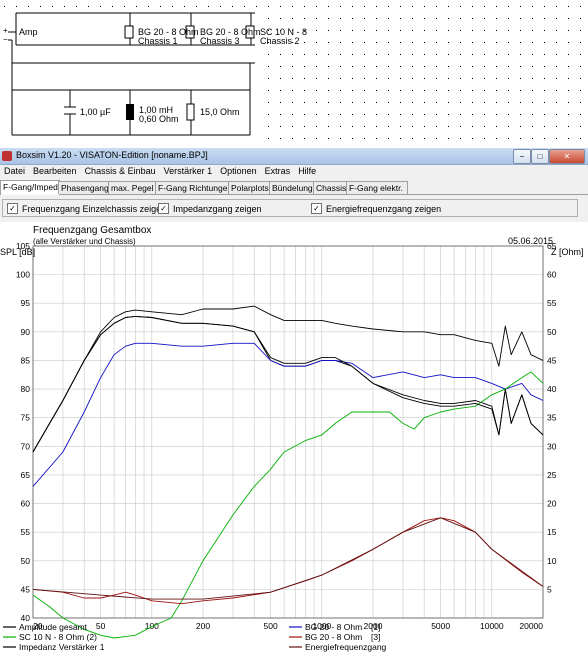 This screenshot has height=662, width=588. I want to click on menu-optionen: Optionen, so click(238, 171).